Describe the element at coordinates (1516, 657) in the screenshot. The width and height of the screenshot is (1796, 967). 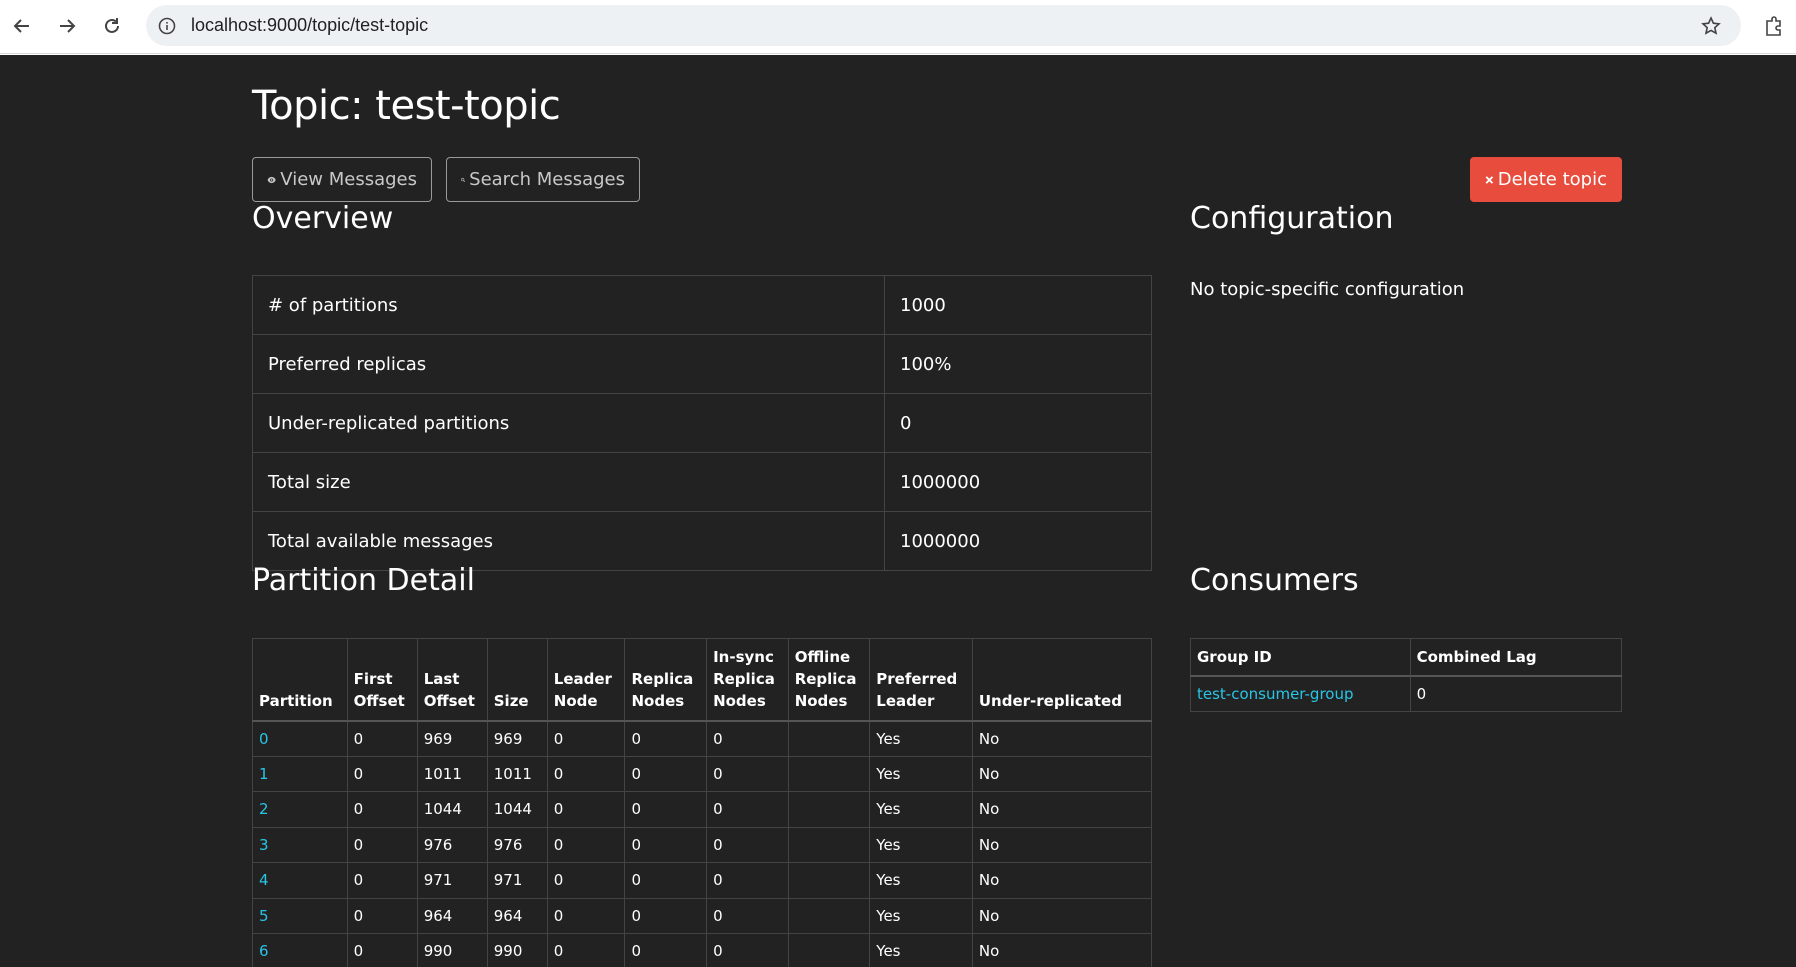
I see `column-header: Combined Lag` at that location.